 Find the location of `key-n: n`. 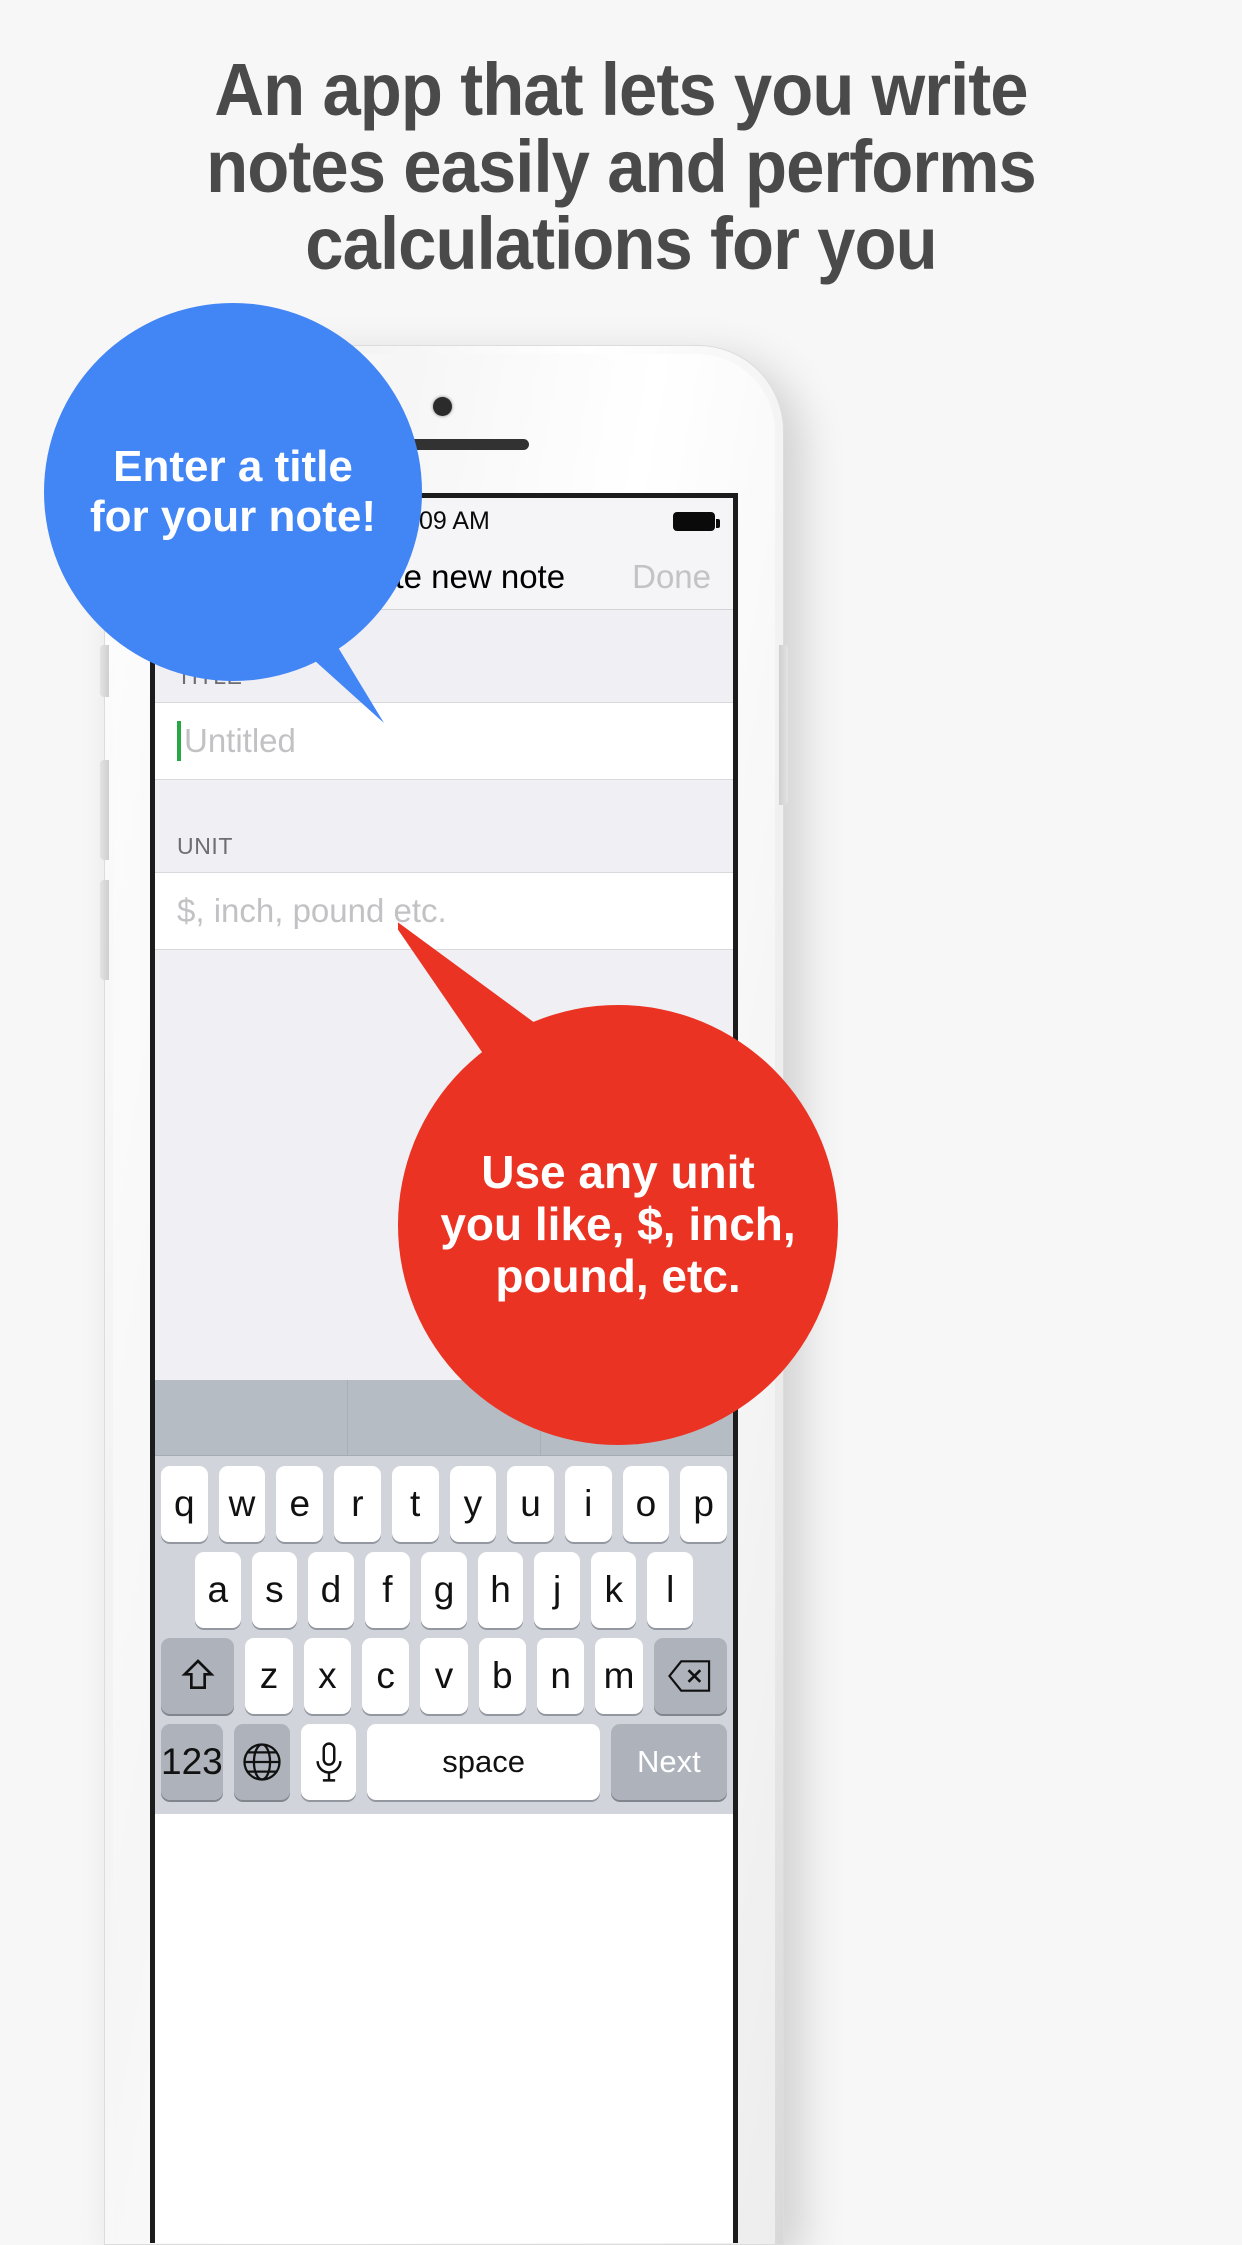

key-n: n is located at coordinates (561, 1676).